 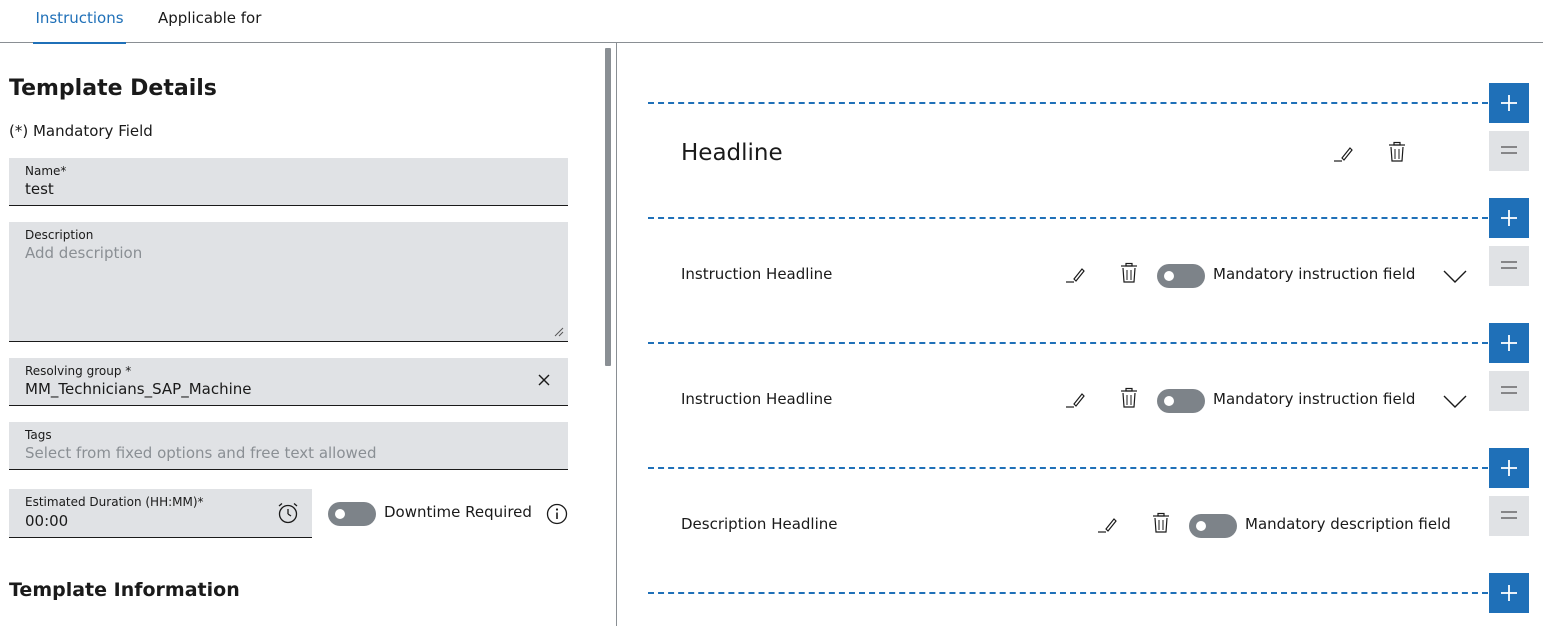 What do you see at coordinates (81, 131) in the screenshot?
I see `mandatory-field-note: (*) Mandatory Field` at bounding box center [81, 131].